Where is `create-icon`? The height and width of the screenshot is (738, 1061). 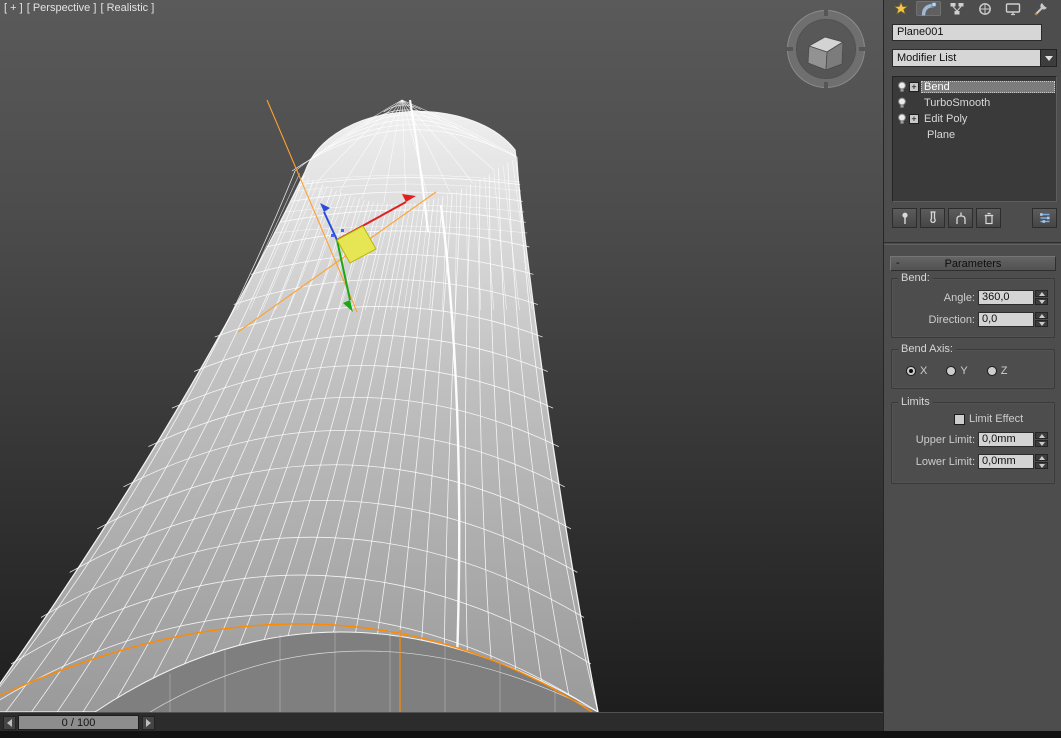 create-icon is located at coordinates (900, 7).